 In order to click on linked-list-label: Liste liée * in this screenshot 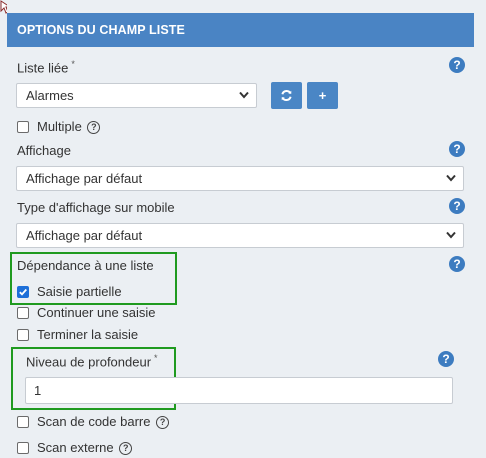, I will do `click(46, 67)`.